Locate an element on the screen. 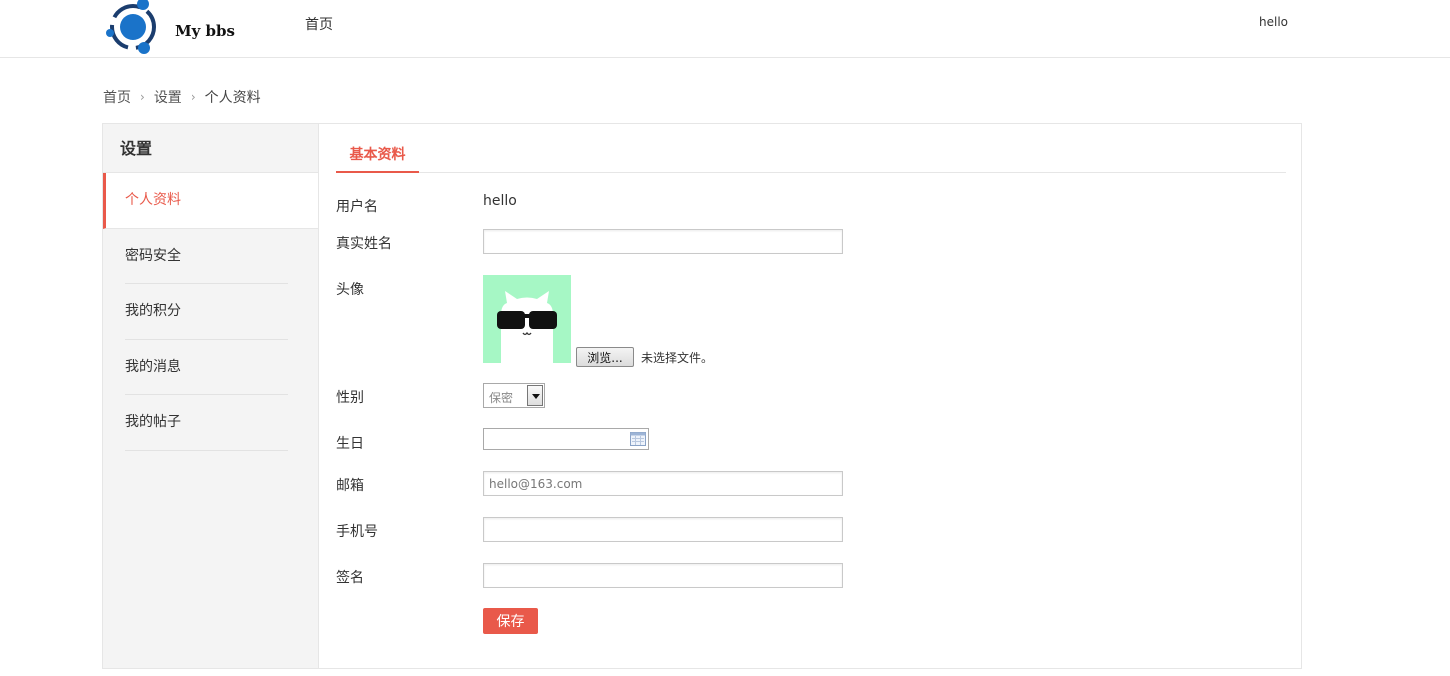 The width and height of the screenshot is (1450, 676). gender-selected-value: 保密 is located at coordinates (501, 398).